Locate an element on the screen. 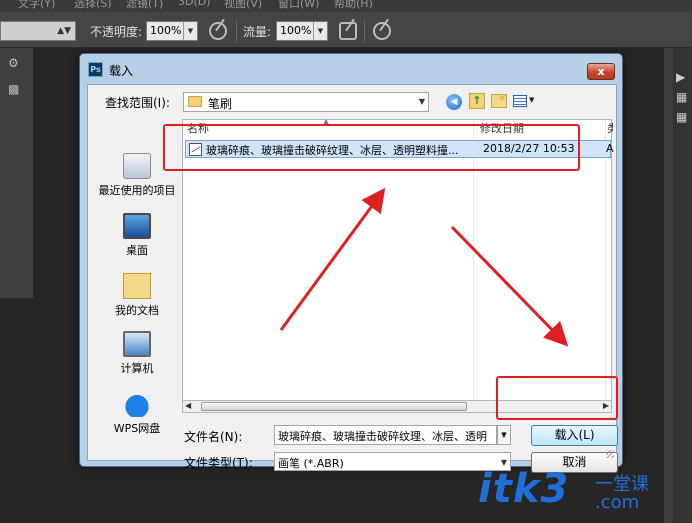 The height and width of the screenshot is (523, 692). watermark-logo: itk3 is located at coordinates (524, 489).